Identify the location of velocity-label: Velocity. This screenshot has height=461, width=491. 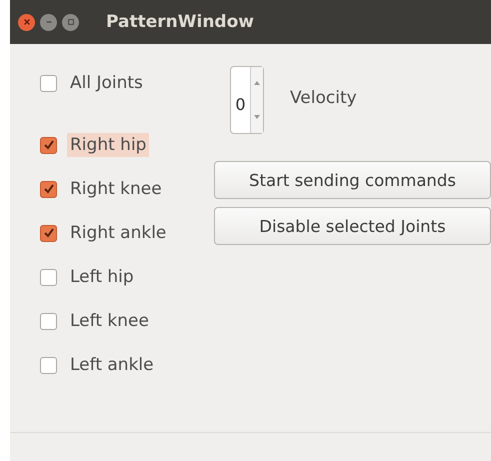
(323, 98).